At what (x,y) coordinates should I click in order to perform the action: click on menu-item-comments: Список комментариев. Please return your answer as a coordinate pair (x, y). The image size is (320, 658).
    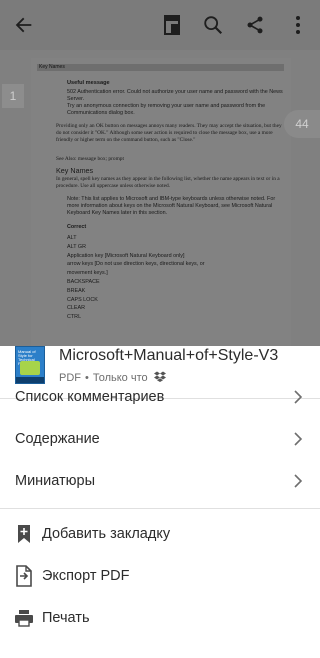
    Looking at the image, I should click on (160, 397).